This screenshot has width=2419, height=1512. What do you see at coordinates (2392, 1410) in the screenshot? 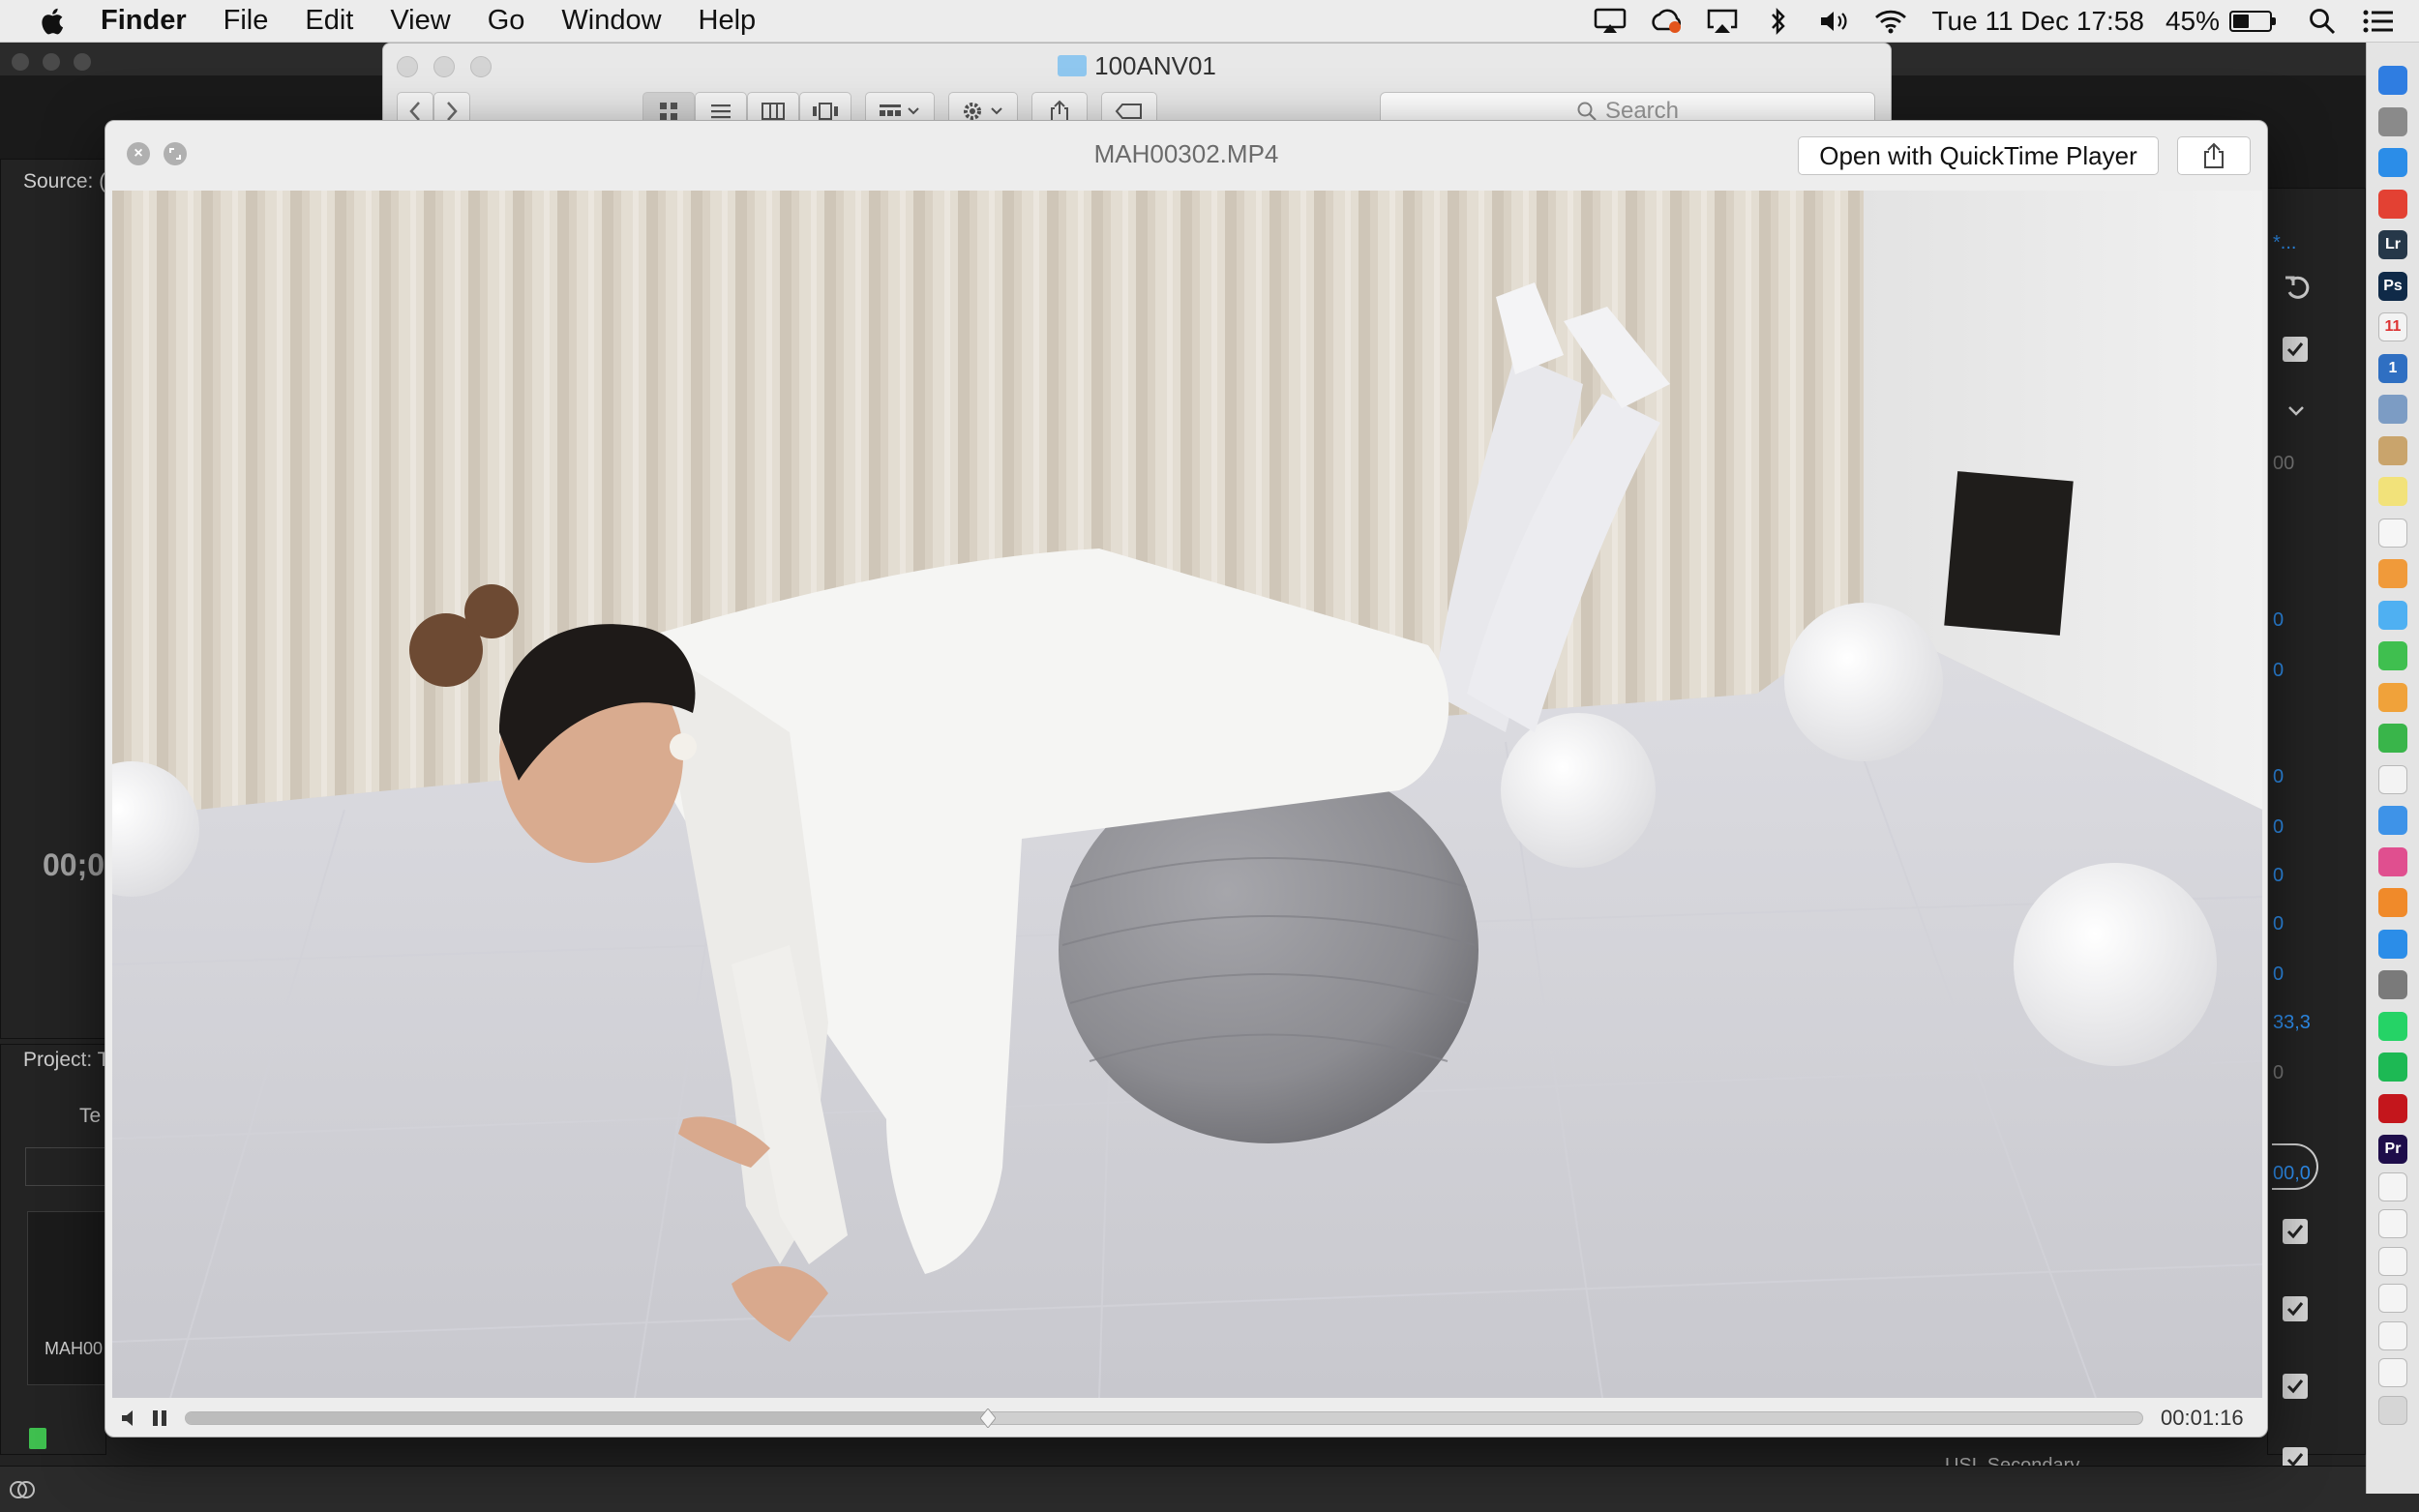
I see `dock-trash-icon` at bounding box center [2392, 1410].